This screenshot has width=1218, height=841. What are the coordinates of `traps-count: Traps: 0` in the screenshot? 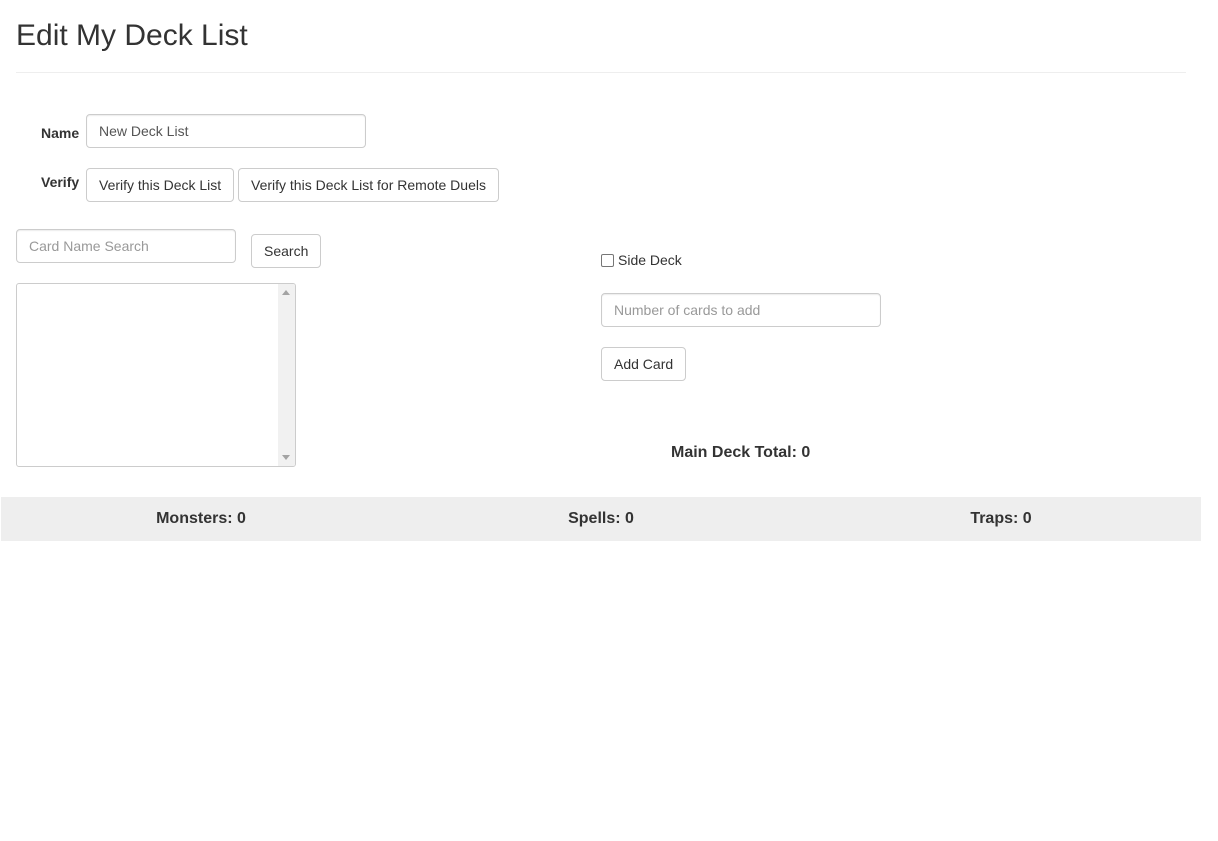 It's located at (1001, 518).